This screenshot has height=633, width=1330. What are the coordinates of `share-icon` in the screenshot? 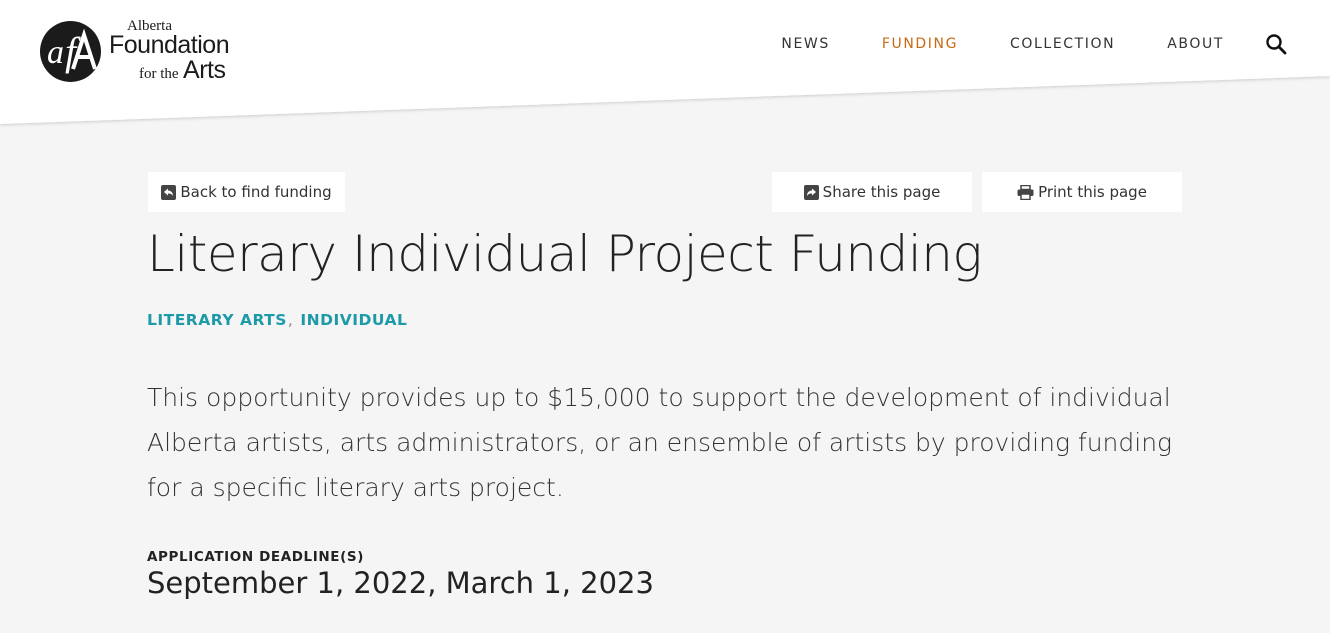 It's located at (811, 192).